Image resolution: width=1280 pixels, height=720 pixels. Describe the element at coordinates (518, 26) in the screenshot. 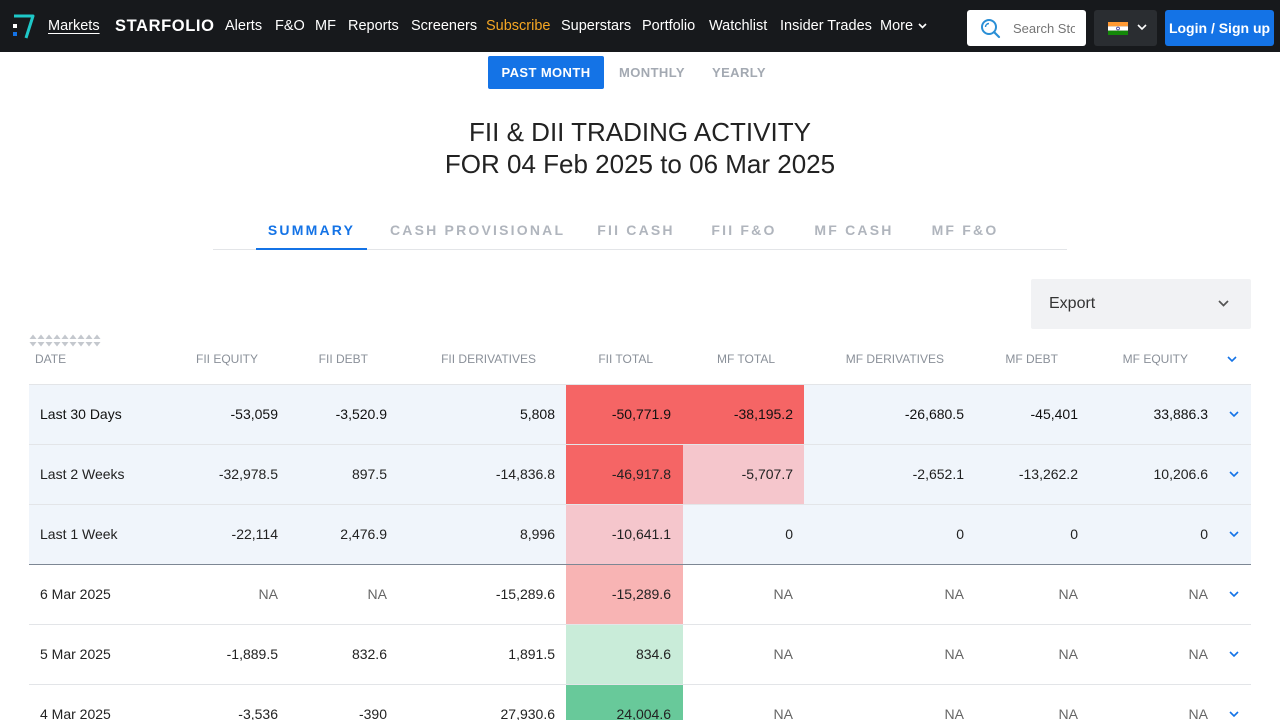

I see `nav-subscribe: Subscribe` at that location.